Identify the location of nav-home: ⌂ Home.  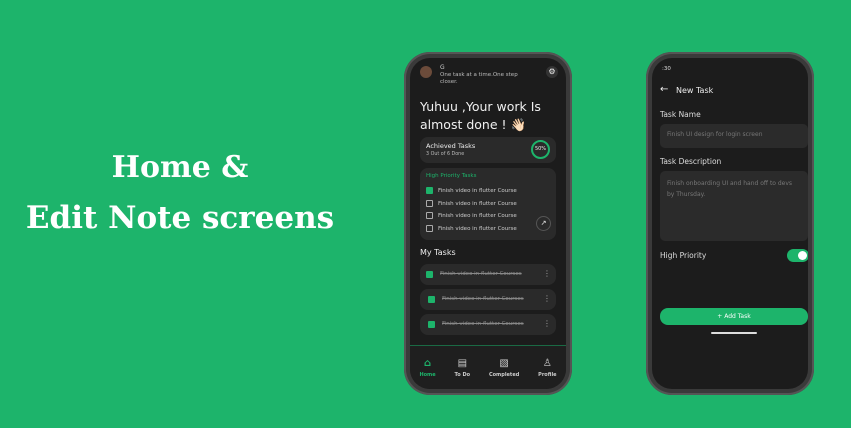
(427, 368).